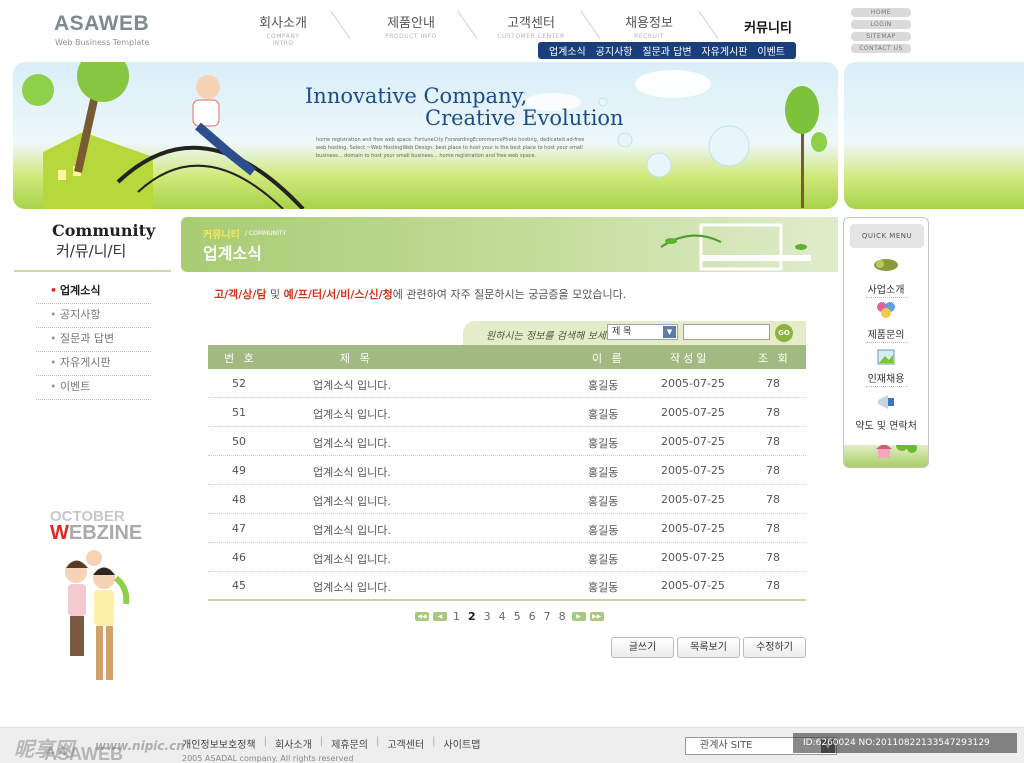  What do you see at coordinates (881, 36) in the screenshot?
I see `sitemap-link: SITEMAP` at bounding box center [881, 36].